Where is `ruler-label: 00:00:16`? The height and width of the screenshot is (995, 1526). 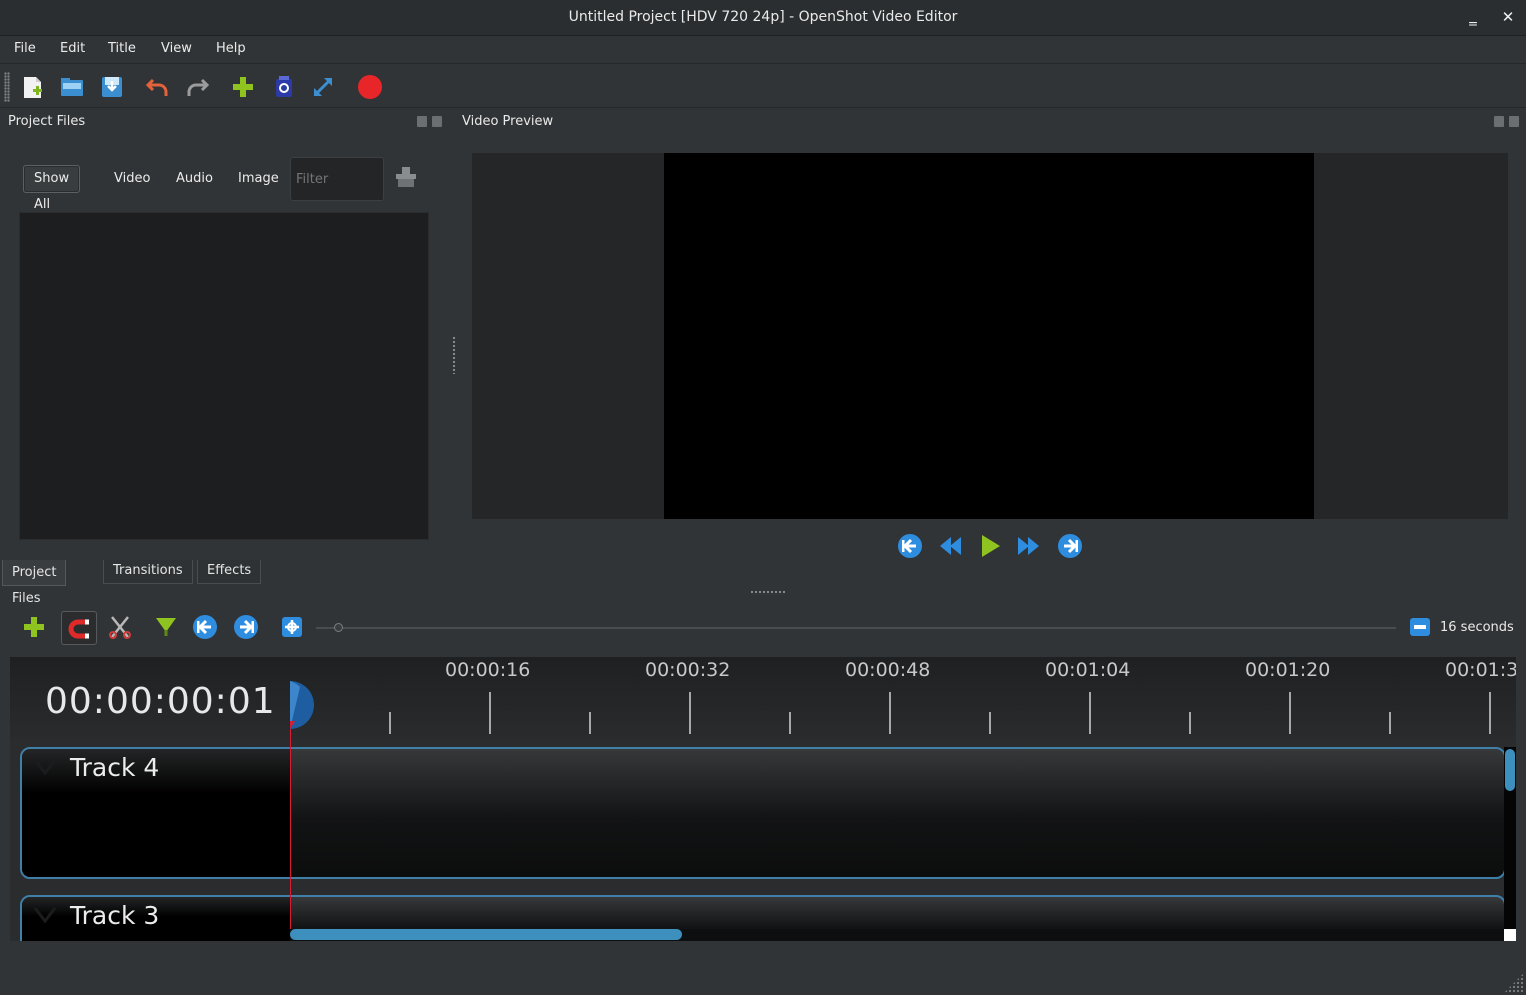 ruler-label: 00:00:16 is located at coordinates (488, 670).